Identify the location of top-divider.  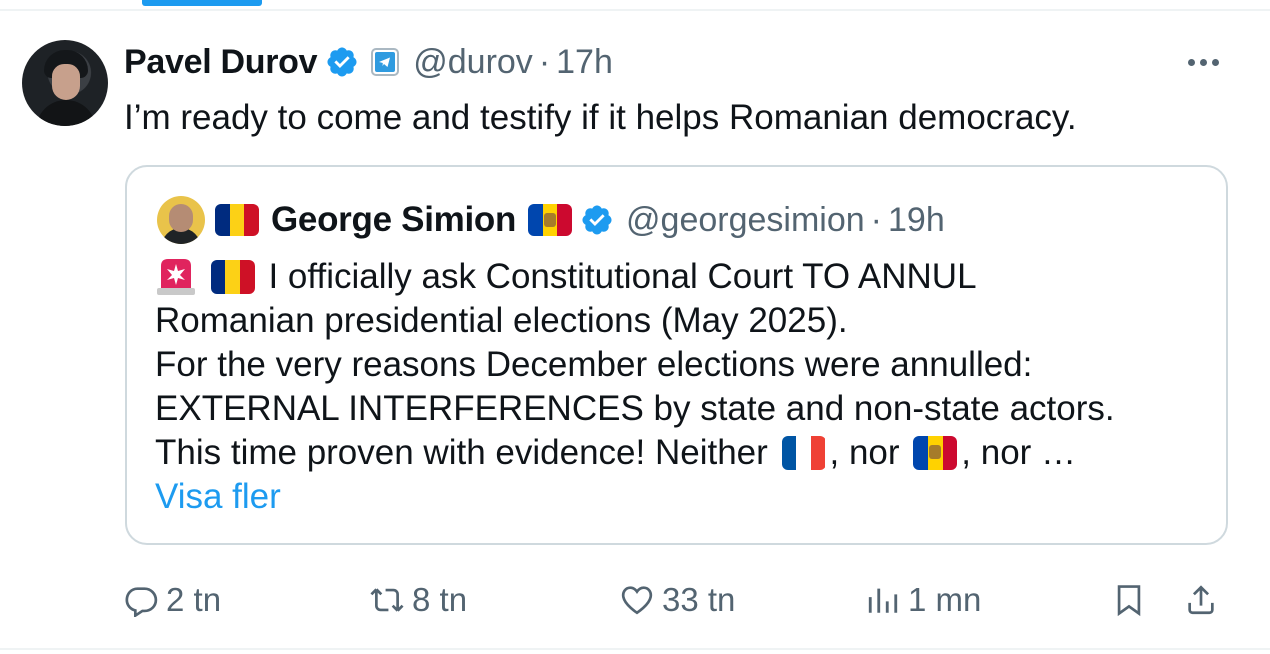
(635, 10).